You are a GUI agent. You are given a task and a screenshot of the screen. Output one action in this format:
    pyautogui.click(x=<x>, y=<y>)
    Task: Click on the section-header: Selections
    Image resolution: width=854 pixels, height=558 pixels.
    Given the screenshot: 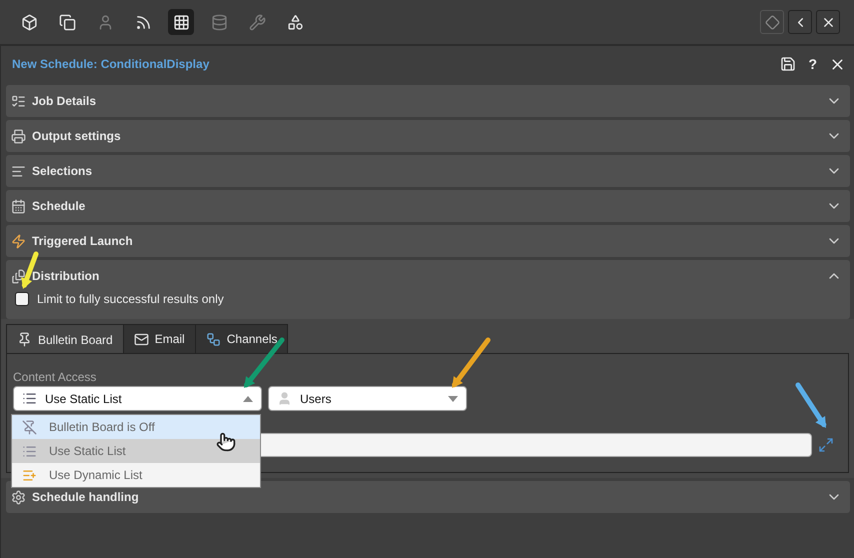 What is the action you would take?
    pyautogui.click(x=428, y=171)
    